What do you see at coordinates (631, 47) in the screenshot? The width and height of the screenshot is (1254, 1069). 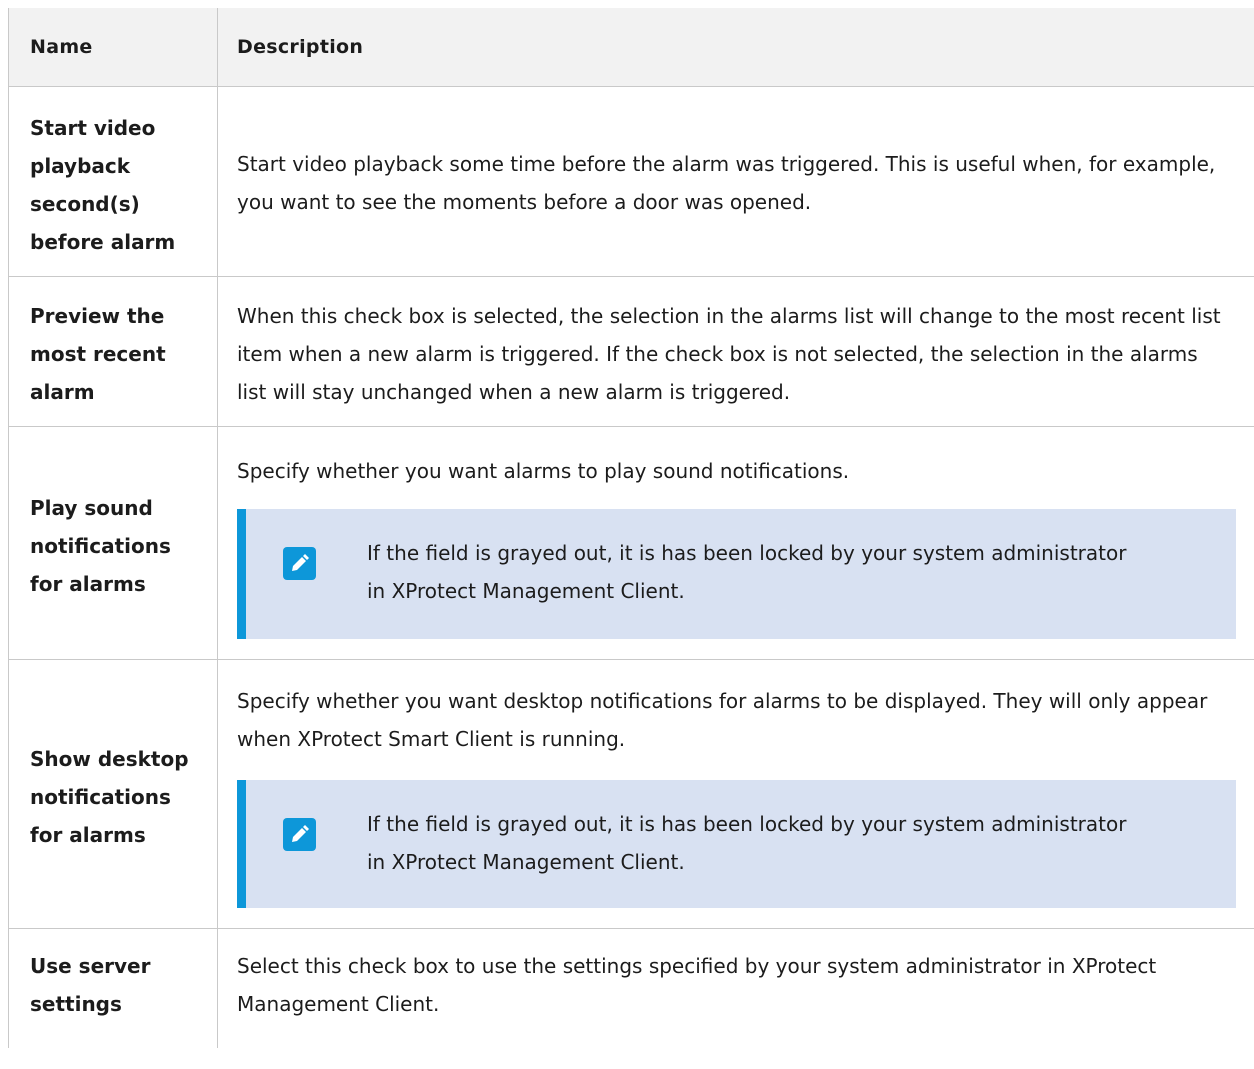 I see `table-header-row: Name Description` at bounding box center [631, 47].